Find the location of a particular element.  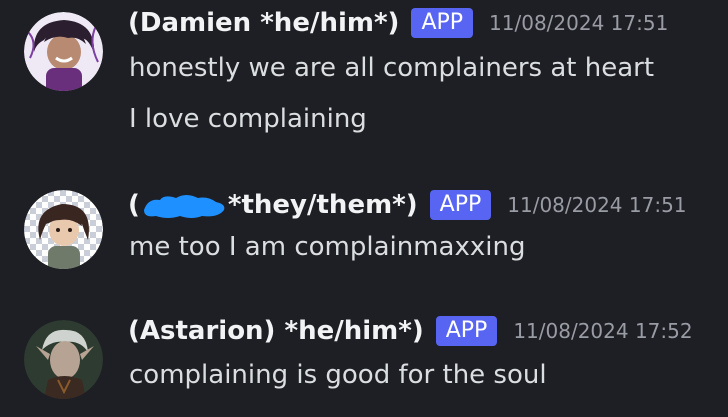

message-text: me too I am complainmaxxing is located at coordinates (327, 247).